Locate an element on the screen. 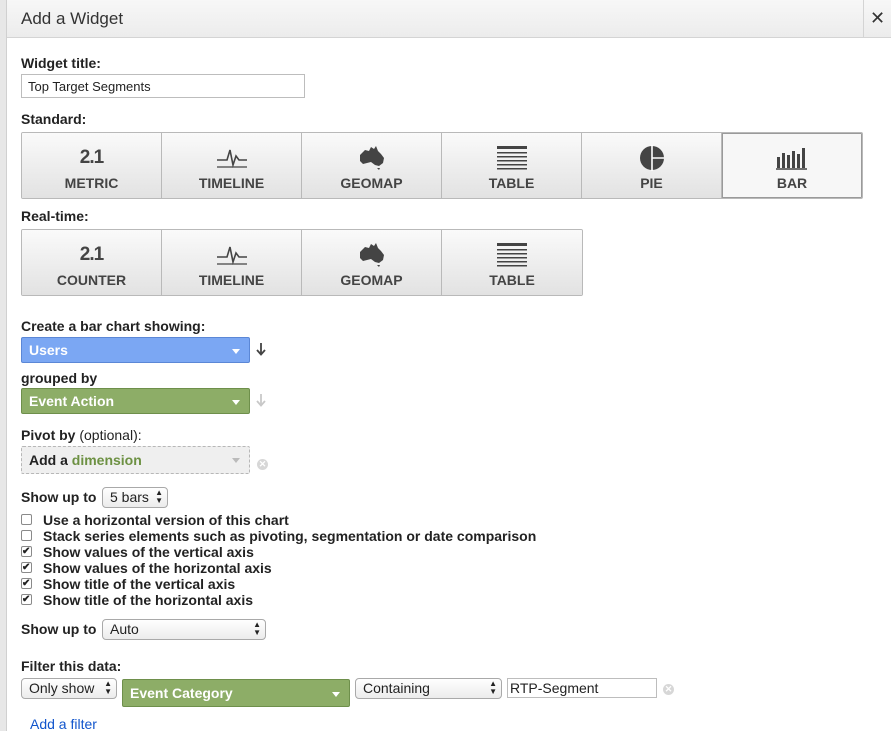  counter-icon: 2.1 is located at coordinates (91, 254).